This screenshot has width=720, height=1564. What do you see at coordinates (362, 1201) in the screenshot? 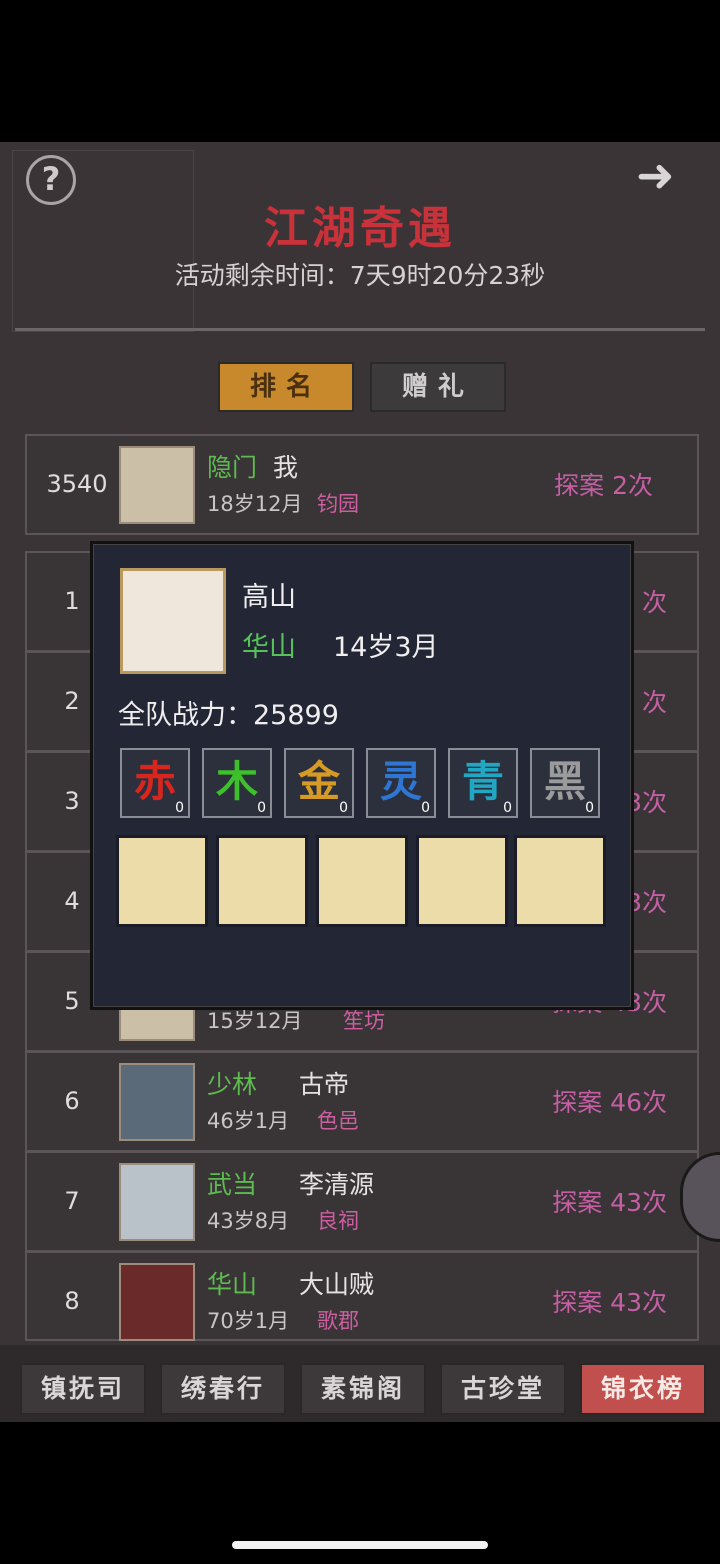
I see `table-row: 7 武当 李清源 43岁8月 良祠 探案 43次` at bounding box center [362, 1201].